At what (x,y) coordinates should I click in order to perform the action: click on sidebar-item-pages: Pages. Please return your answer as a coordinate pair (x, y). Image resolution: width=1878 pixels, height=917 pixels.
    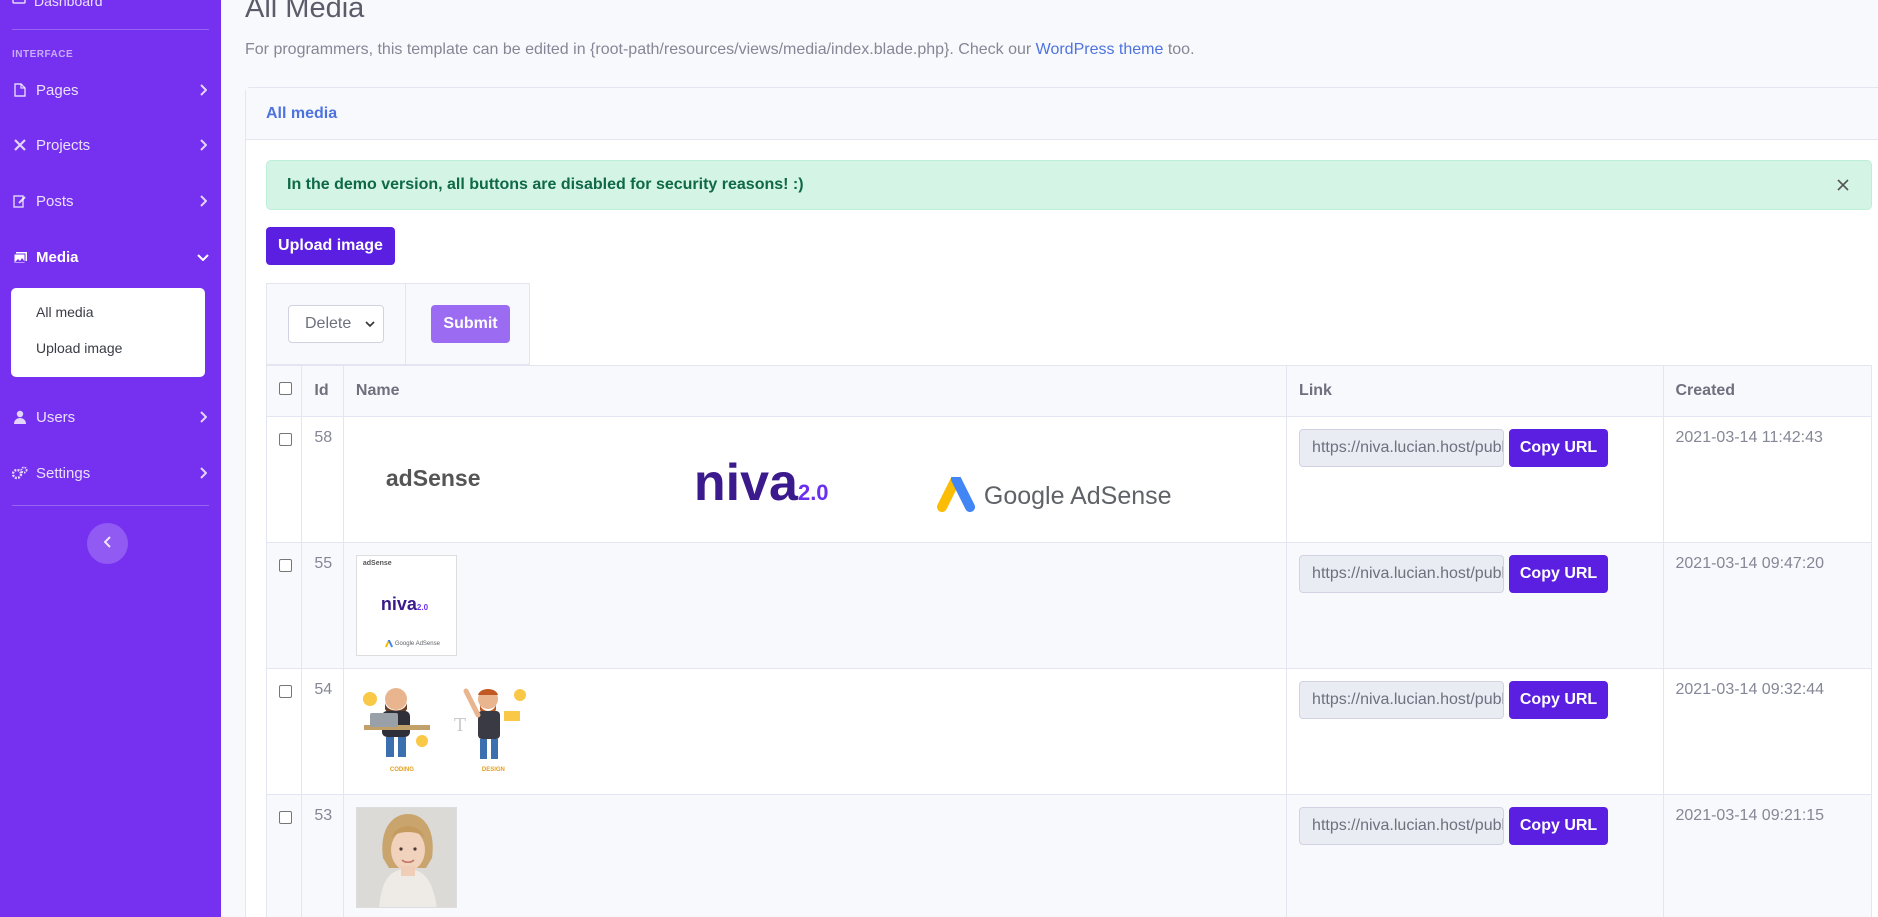
    Looking at the image, I should click on (110, 90).